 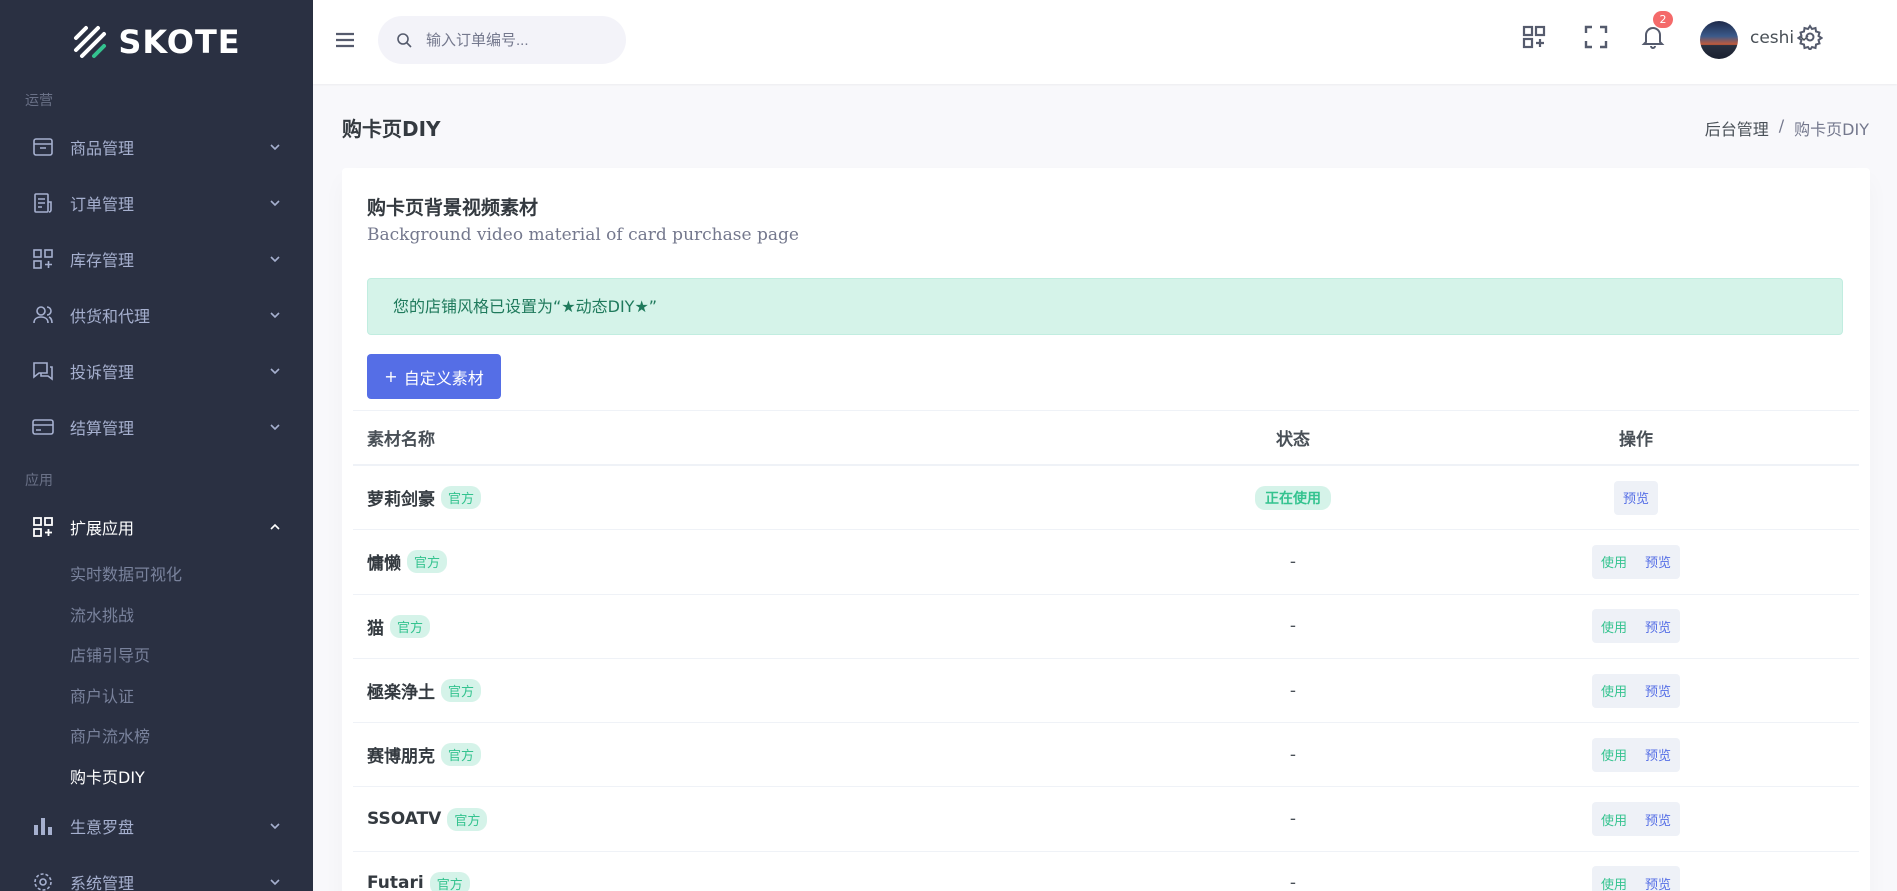 I want to click on table-row: 極楽浄土 官方 - 使用 预览, so click(x=1106, y=691).